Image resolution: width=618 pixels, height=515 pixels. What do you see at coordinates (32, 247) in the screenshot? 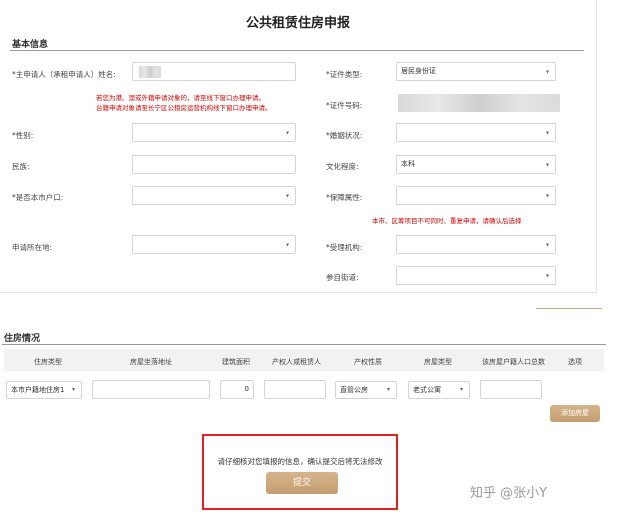
I see `district-label: 申请所在地:` at bounding box center [32, 247].